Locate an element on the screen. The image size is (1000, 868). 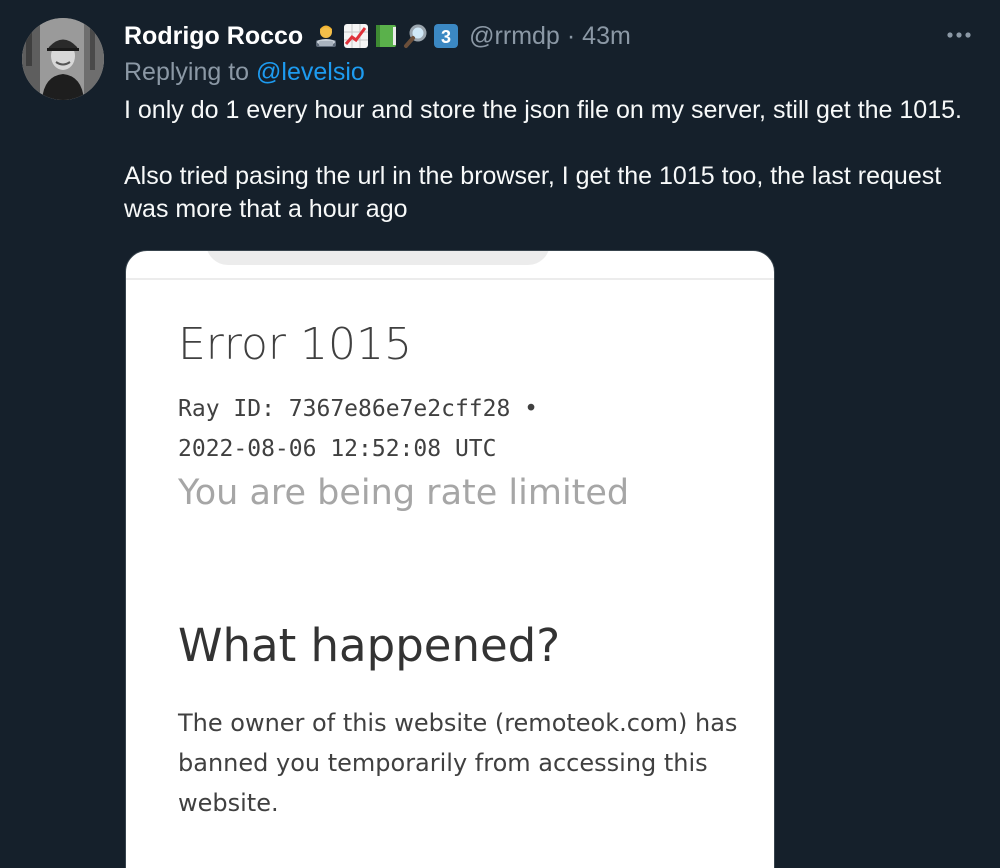
what-happened-heading: What happened? is located at coordinates (369, 645).